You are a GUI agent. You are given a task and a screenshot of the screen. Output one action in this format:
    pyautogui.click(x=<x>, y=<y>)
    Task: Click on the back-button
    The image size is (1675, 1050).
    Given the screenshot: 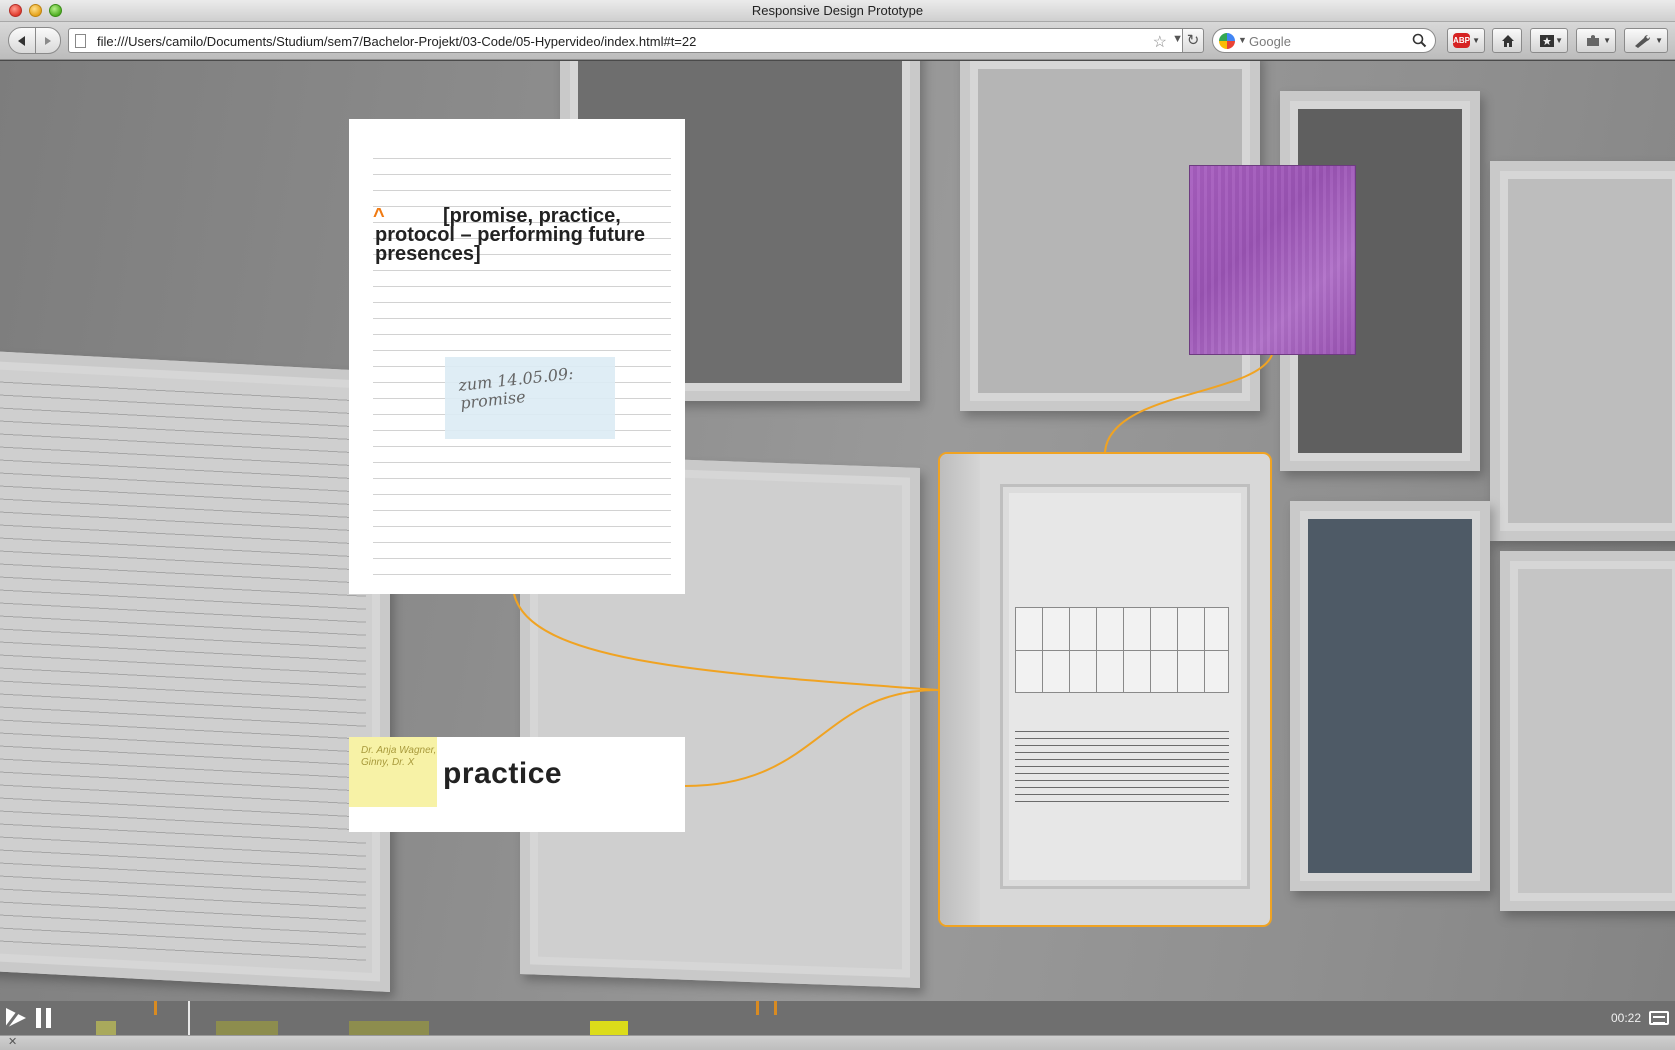 What is the action you would take?
    pyautogui.click(x=22, y=40)
    